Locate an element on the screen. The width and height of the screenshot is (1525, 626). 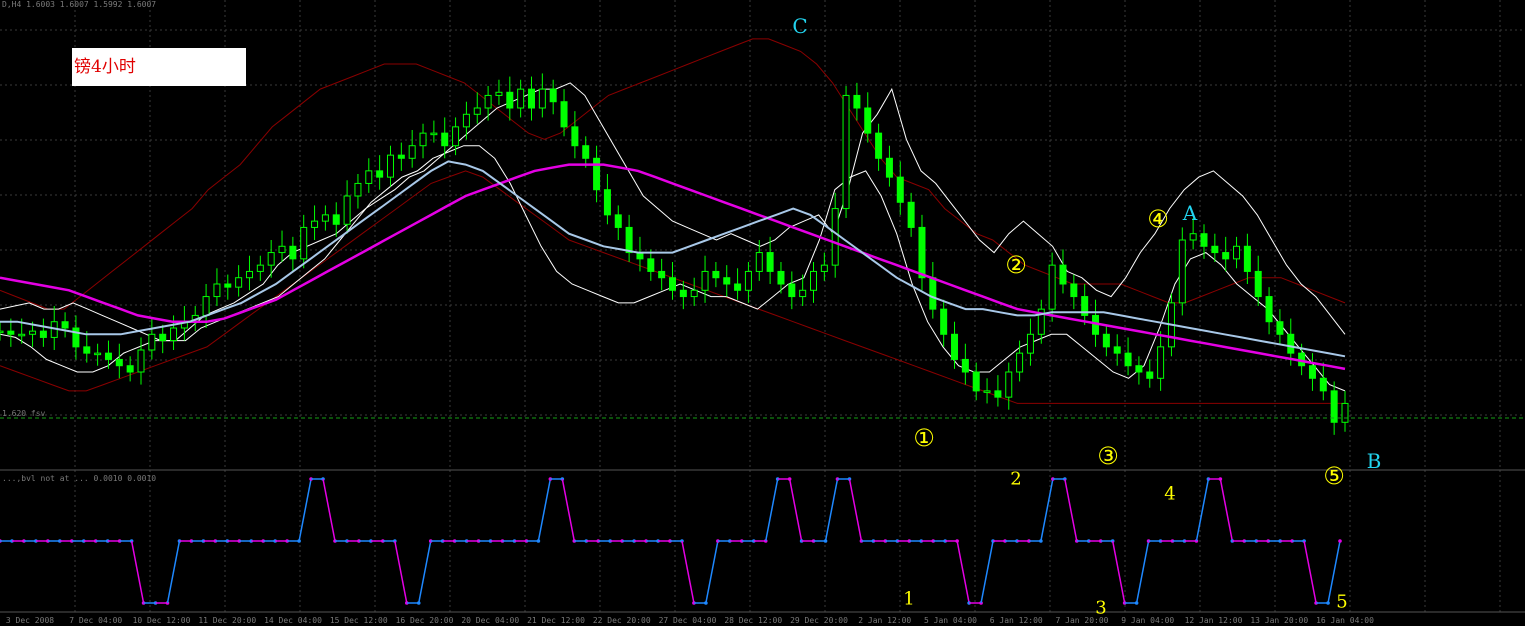
time-axis-label: 11 Dec 20:00 is located at coordinates (227, 620).